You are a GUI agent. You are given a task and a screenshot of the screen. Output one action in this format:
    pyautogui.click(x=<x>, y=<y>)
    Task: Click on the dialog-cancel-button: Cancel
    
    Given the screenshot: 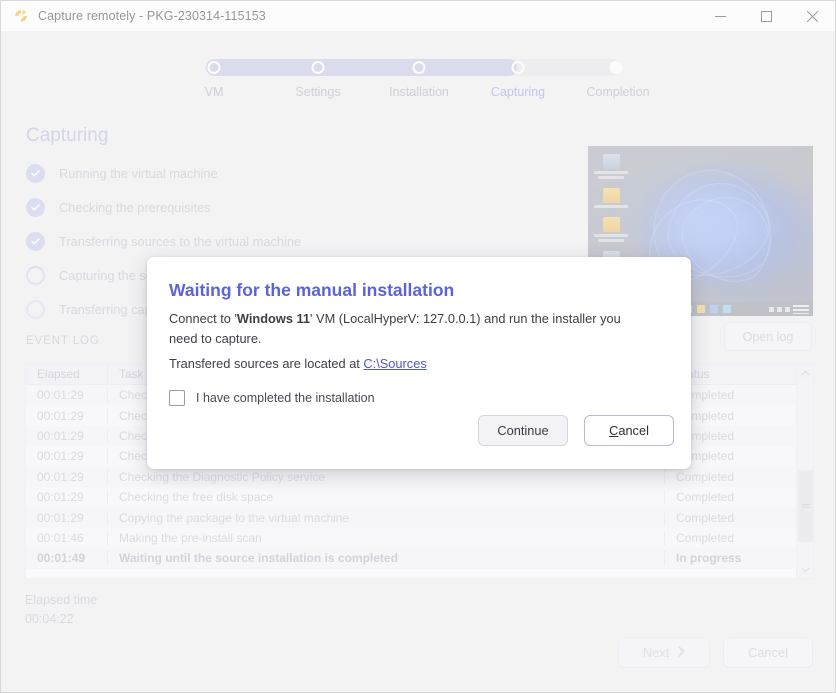 What is the action you would take?
    pyautogui.click(x=629, y=430)
    